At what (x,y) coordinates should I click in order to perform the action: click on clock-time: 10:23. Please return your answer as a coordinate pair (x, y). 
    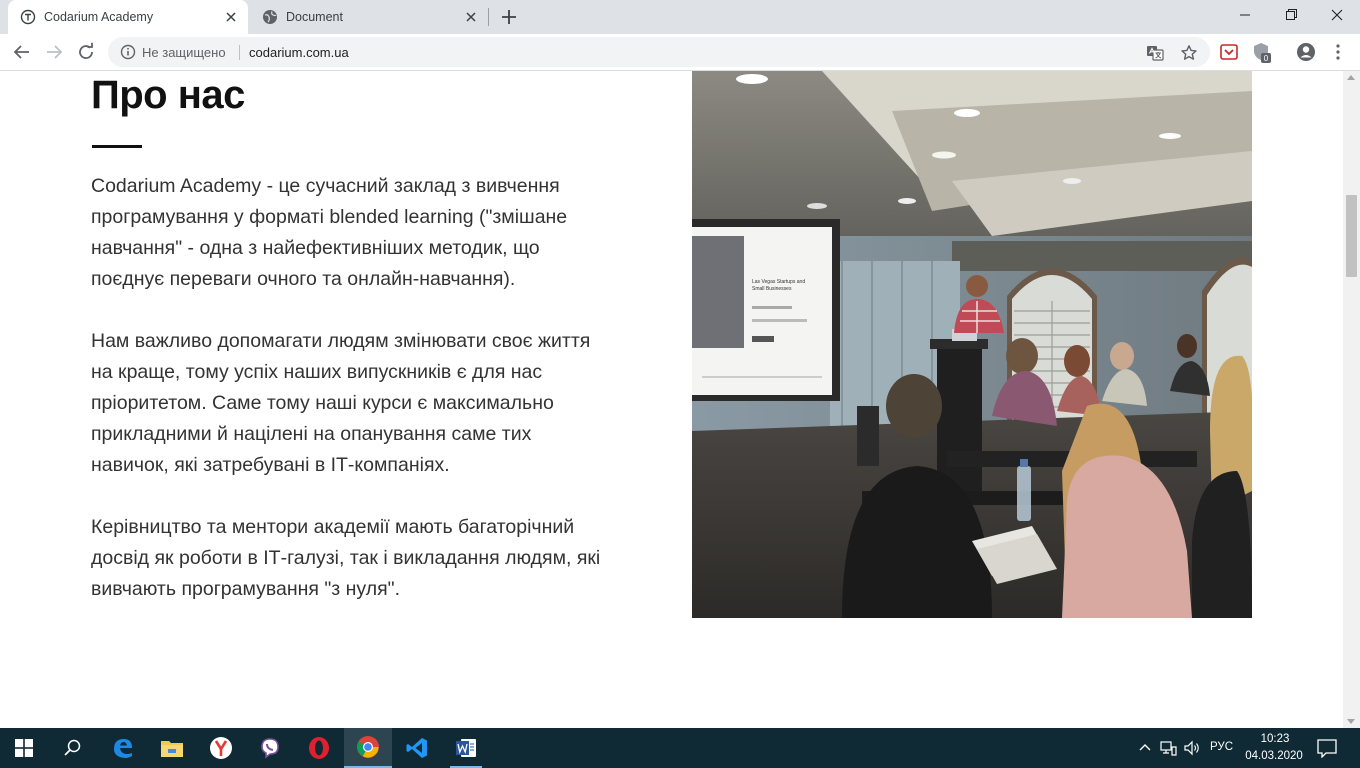
    Looking at the image, I should click on (1275, 739).